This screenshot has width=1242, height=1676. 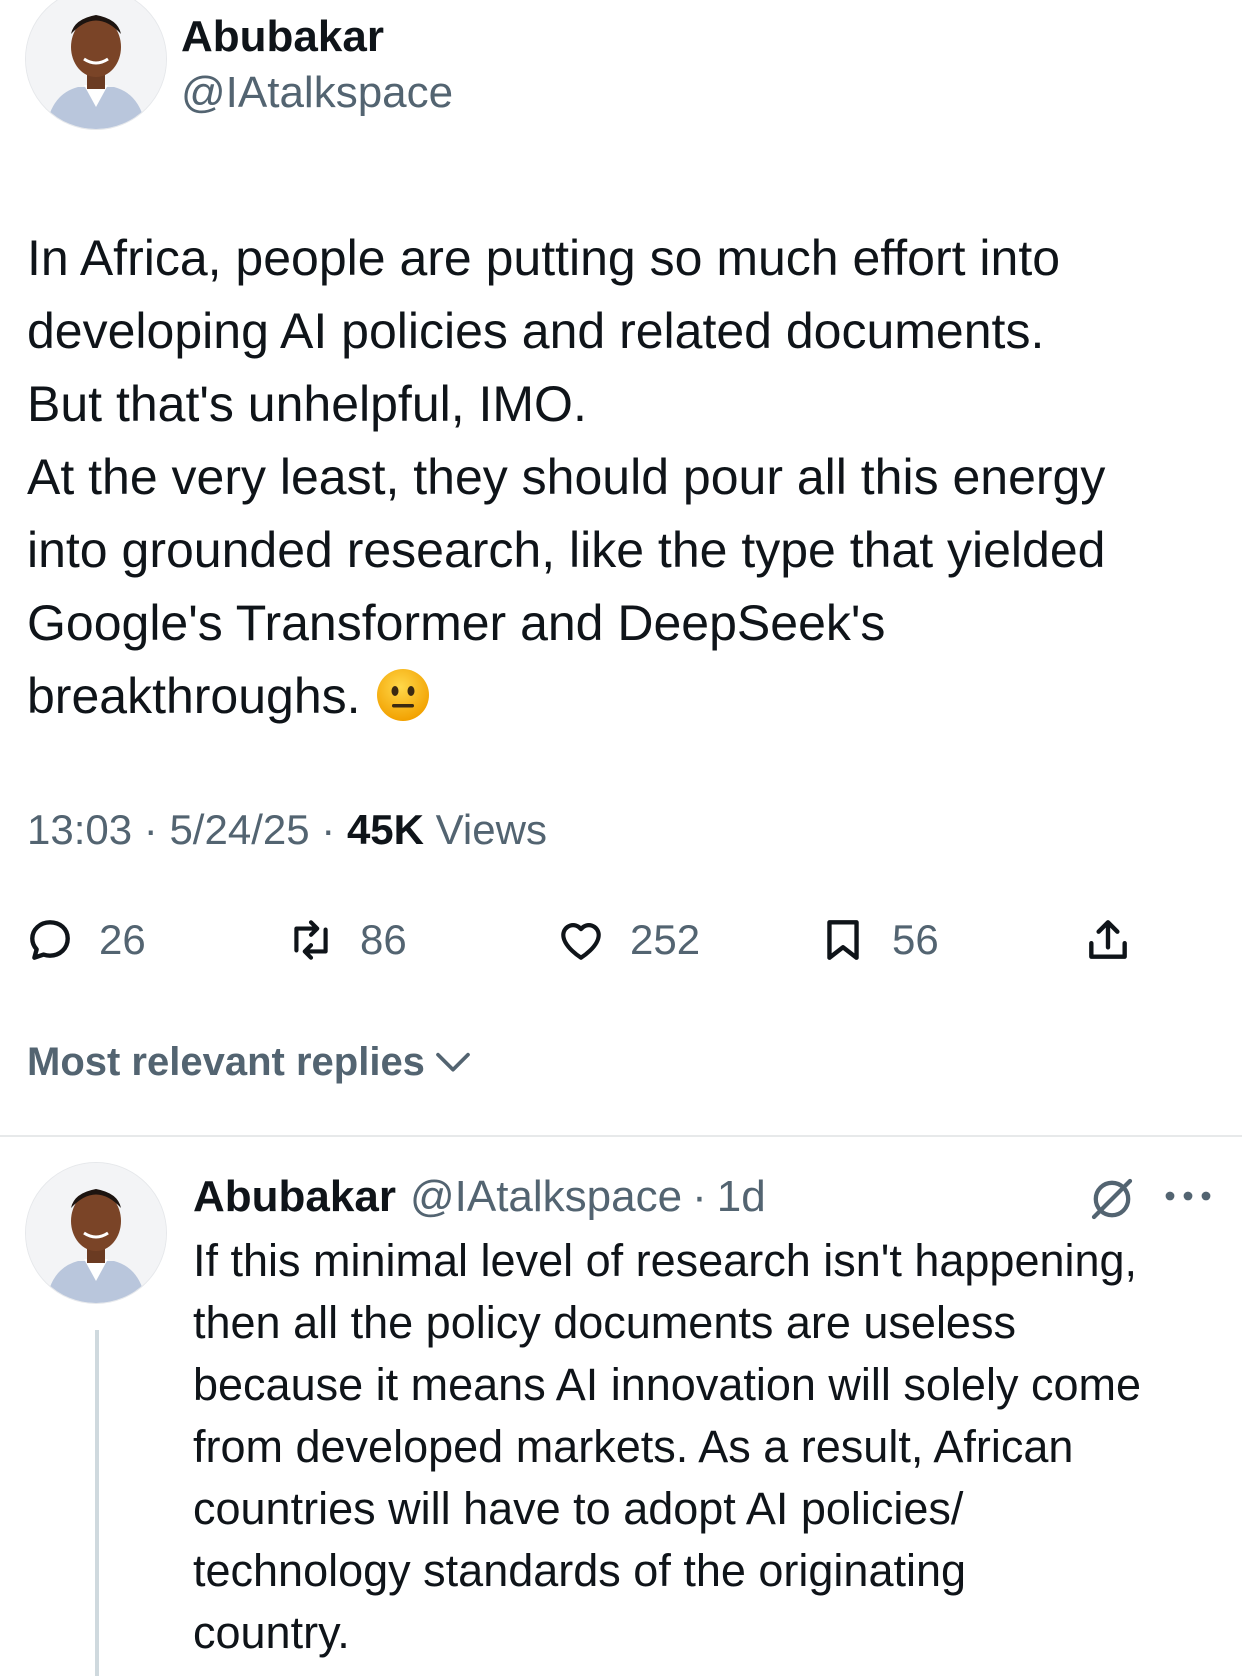 I want to click on grok-icon, so click(x=1112, y=1199).